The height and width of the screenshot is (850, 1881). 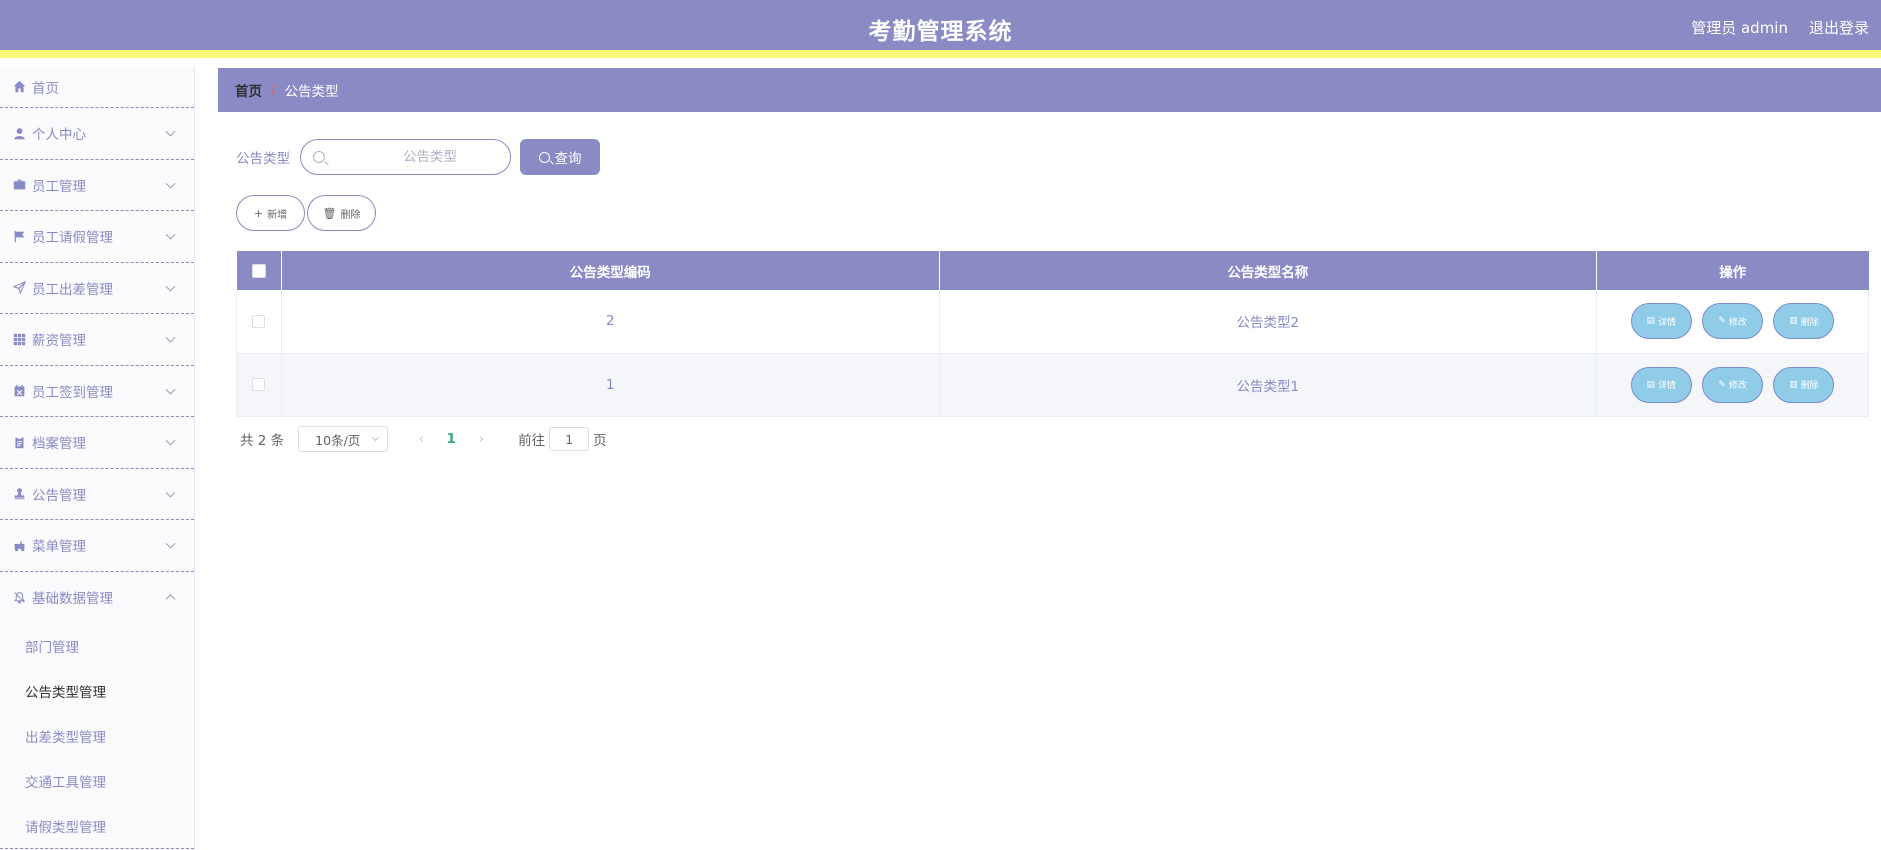 I want to click on table-row: 2 公告类型2 ▤ 详情 ✎ 修改 ▥ 删除, so click(x=1052, y=322).